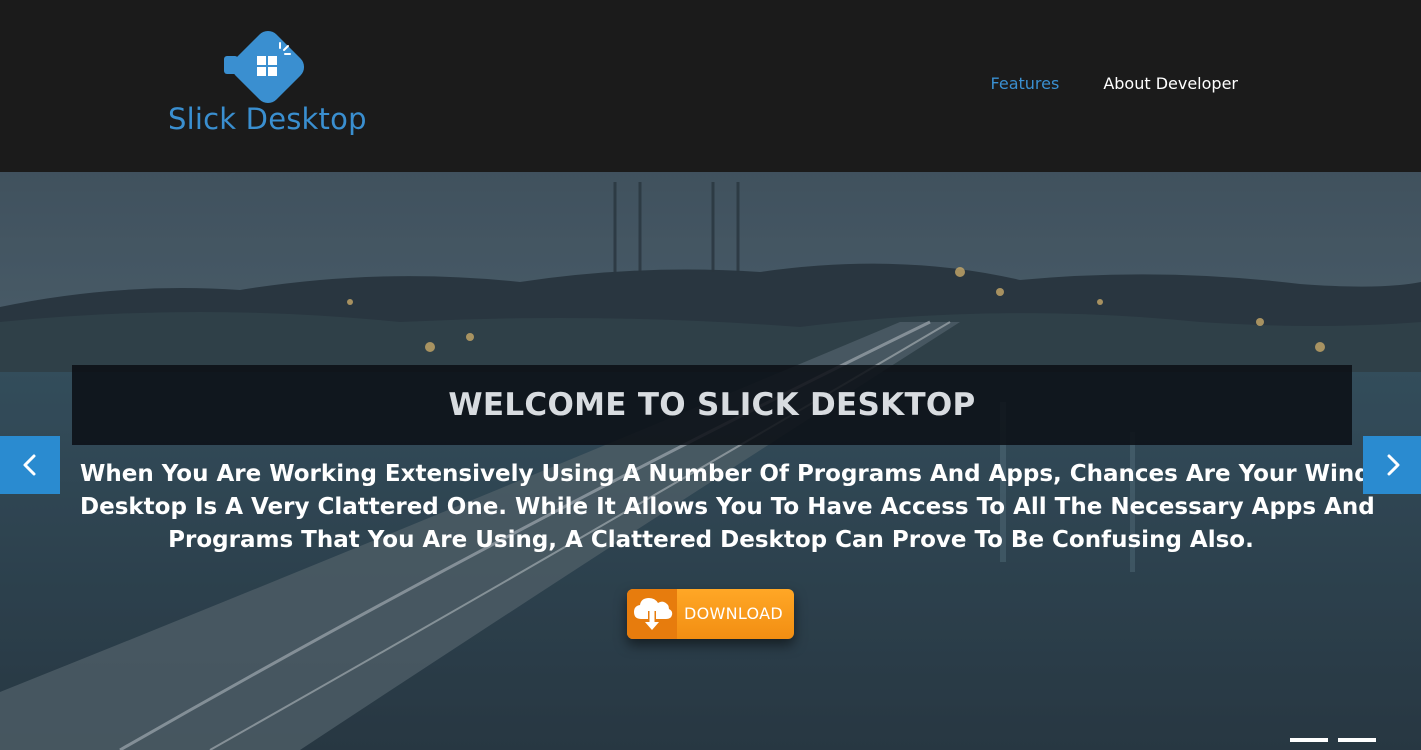 The height and width of the screenshot is (750, 1421). I want to click on chevron-left-icon, so click(29, 465).